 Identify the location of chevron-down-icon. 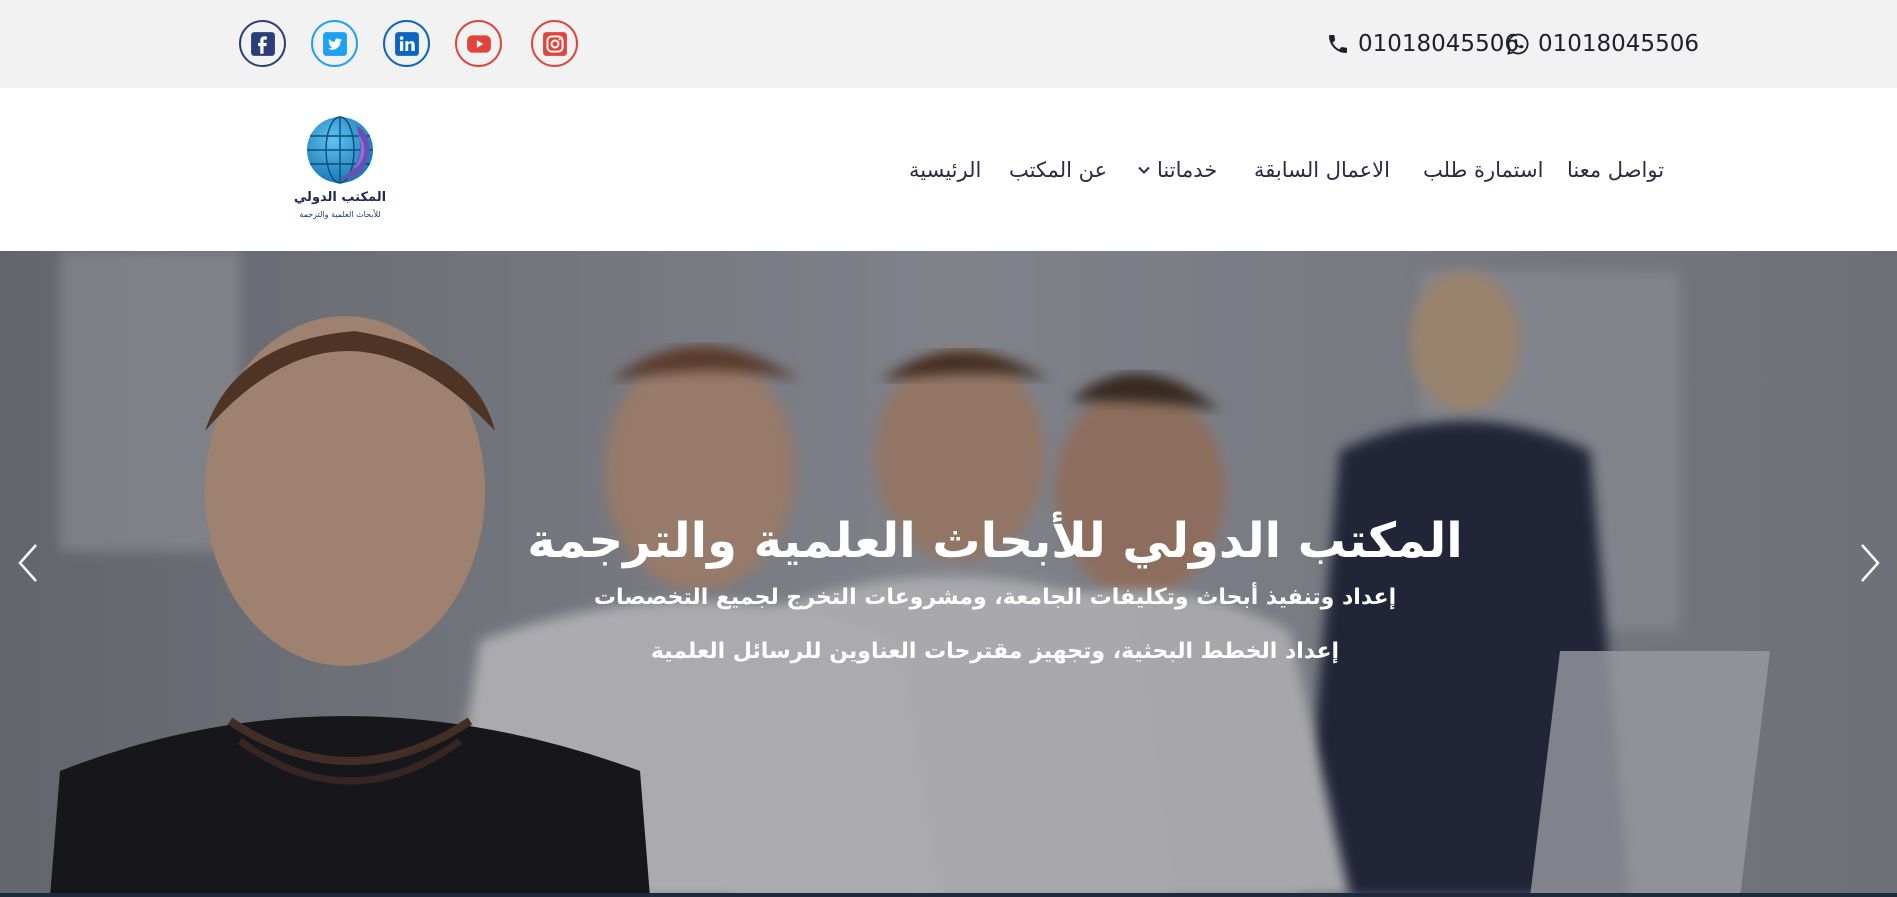
(1144, 170).